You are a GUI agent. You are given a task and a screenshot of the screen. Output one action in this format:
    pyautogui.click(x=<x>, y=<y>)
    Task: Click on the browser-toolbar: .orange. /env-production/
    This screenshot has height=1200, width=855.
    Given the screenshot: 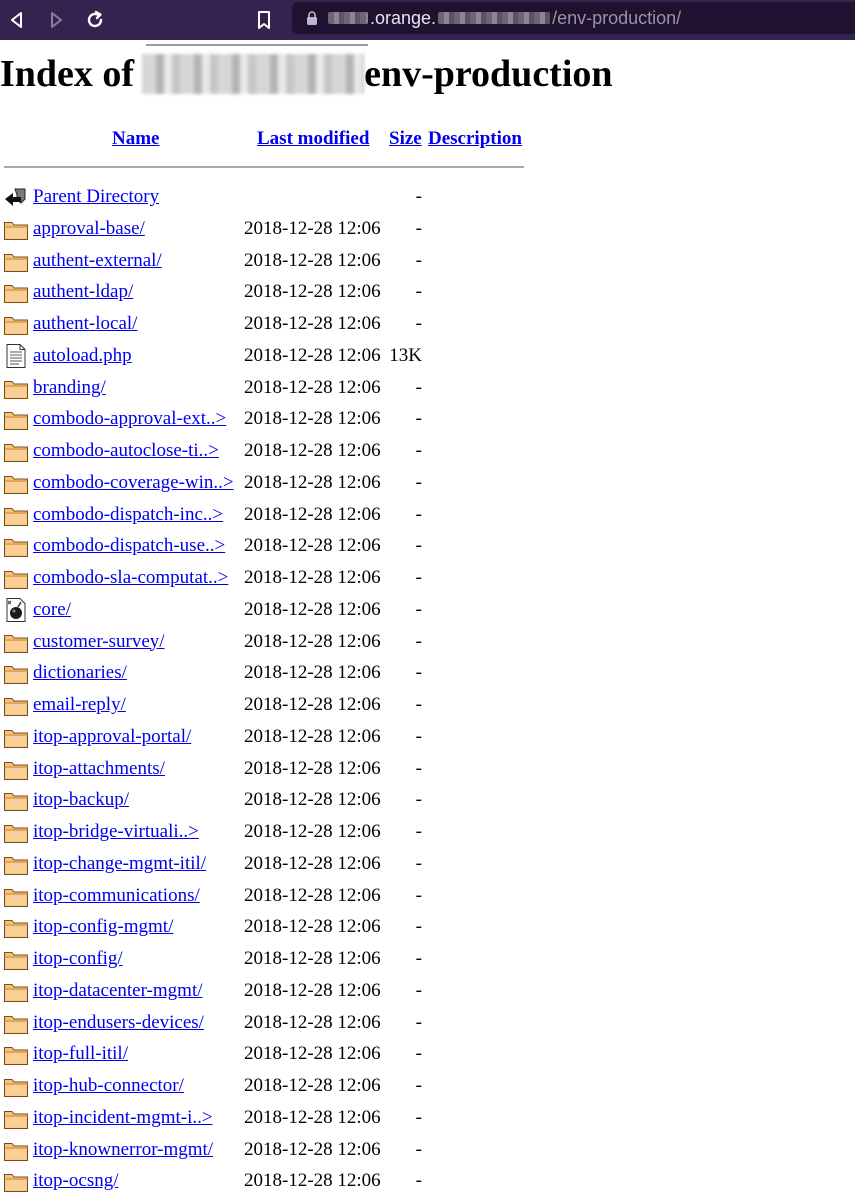 What is the action you would take?
    pyautogui.click(x=427, y=20)
    